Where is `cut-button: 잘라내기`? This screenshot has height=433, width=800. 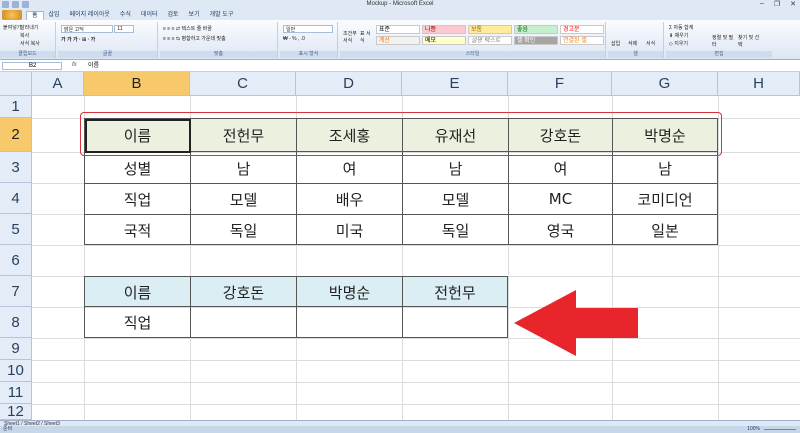
cut-button: 잘라내기 is located at coordinates (29, 27).